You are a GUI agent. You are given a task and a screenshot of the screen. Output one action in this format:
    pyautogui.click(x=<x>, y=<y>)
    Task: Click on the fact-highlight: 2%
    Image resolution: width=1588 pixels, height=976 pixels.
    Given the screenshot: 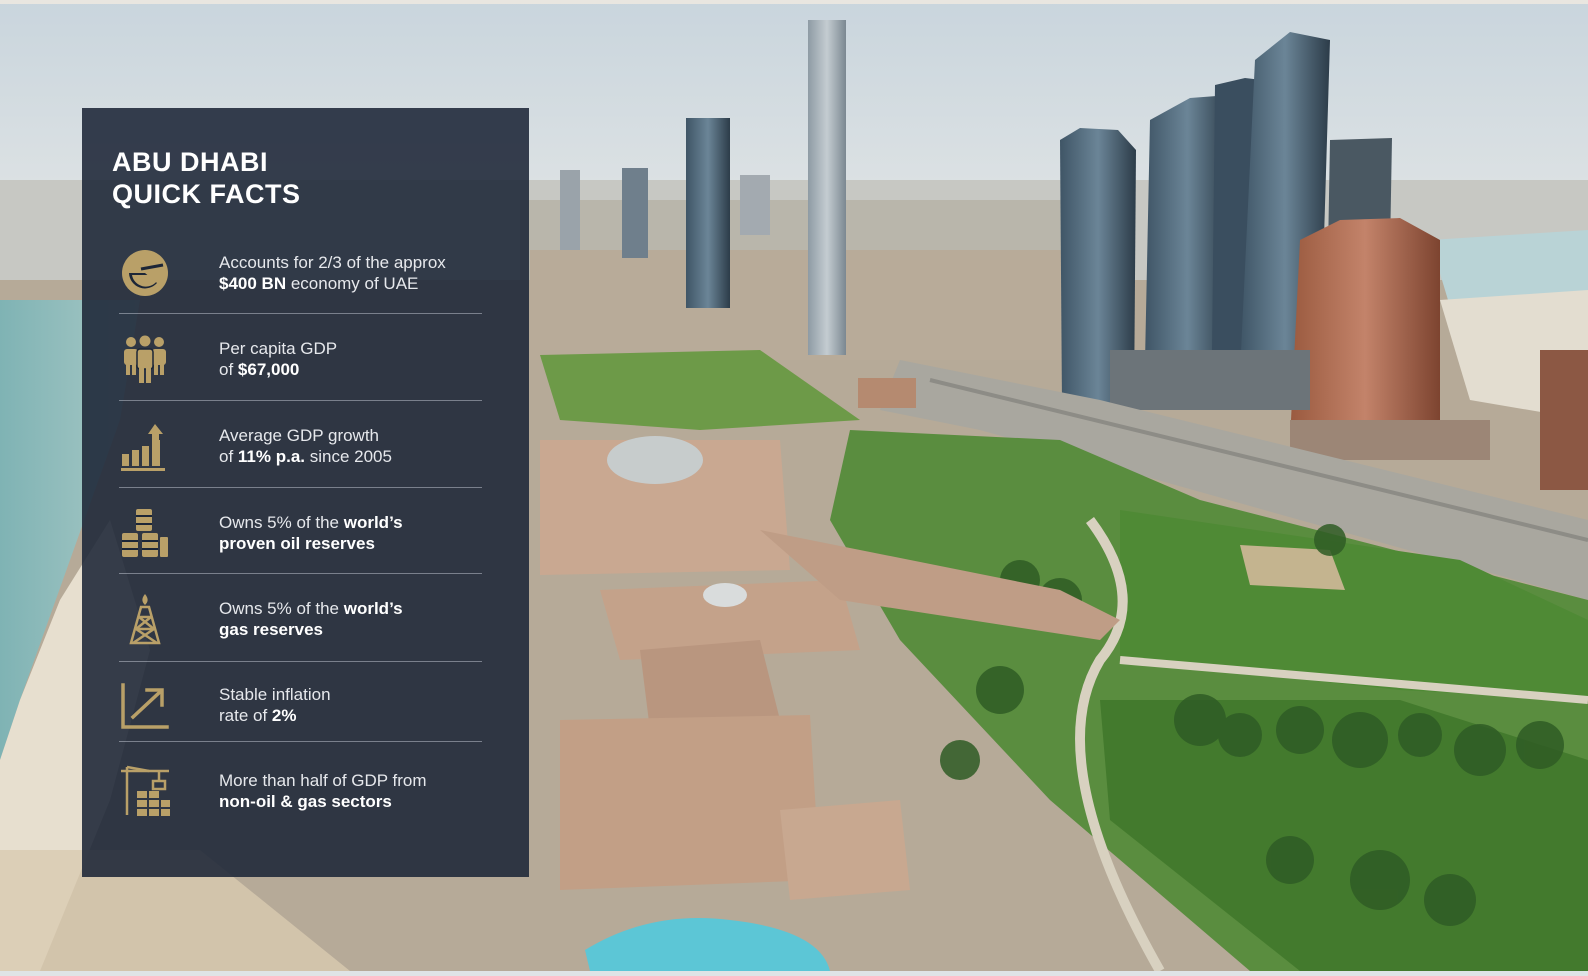 What is the action you would take?
    pyautogui.click(x=284, y=715)
    